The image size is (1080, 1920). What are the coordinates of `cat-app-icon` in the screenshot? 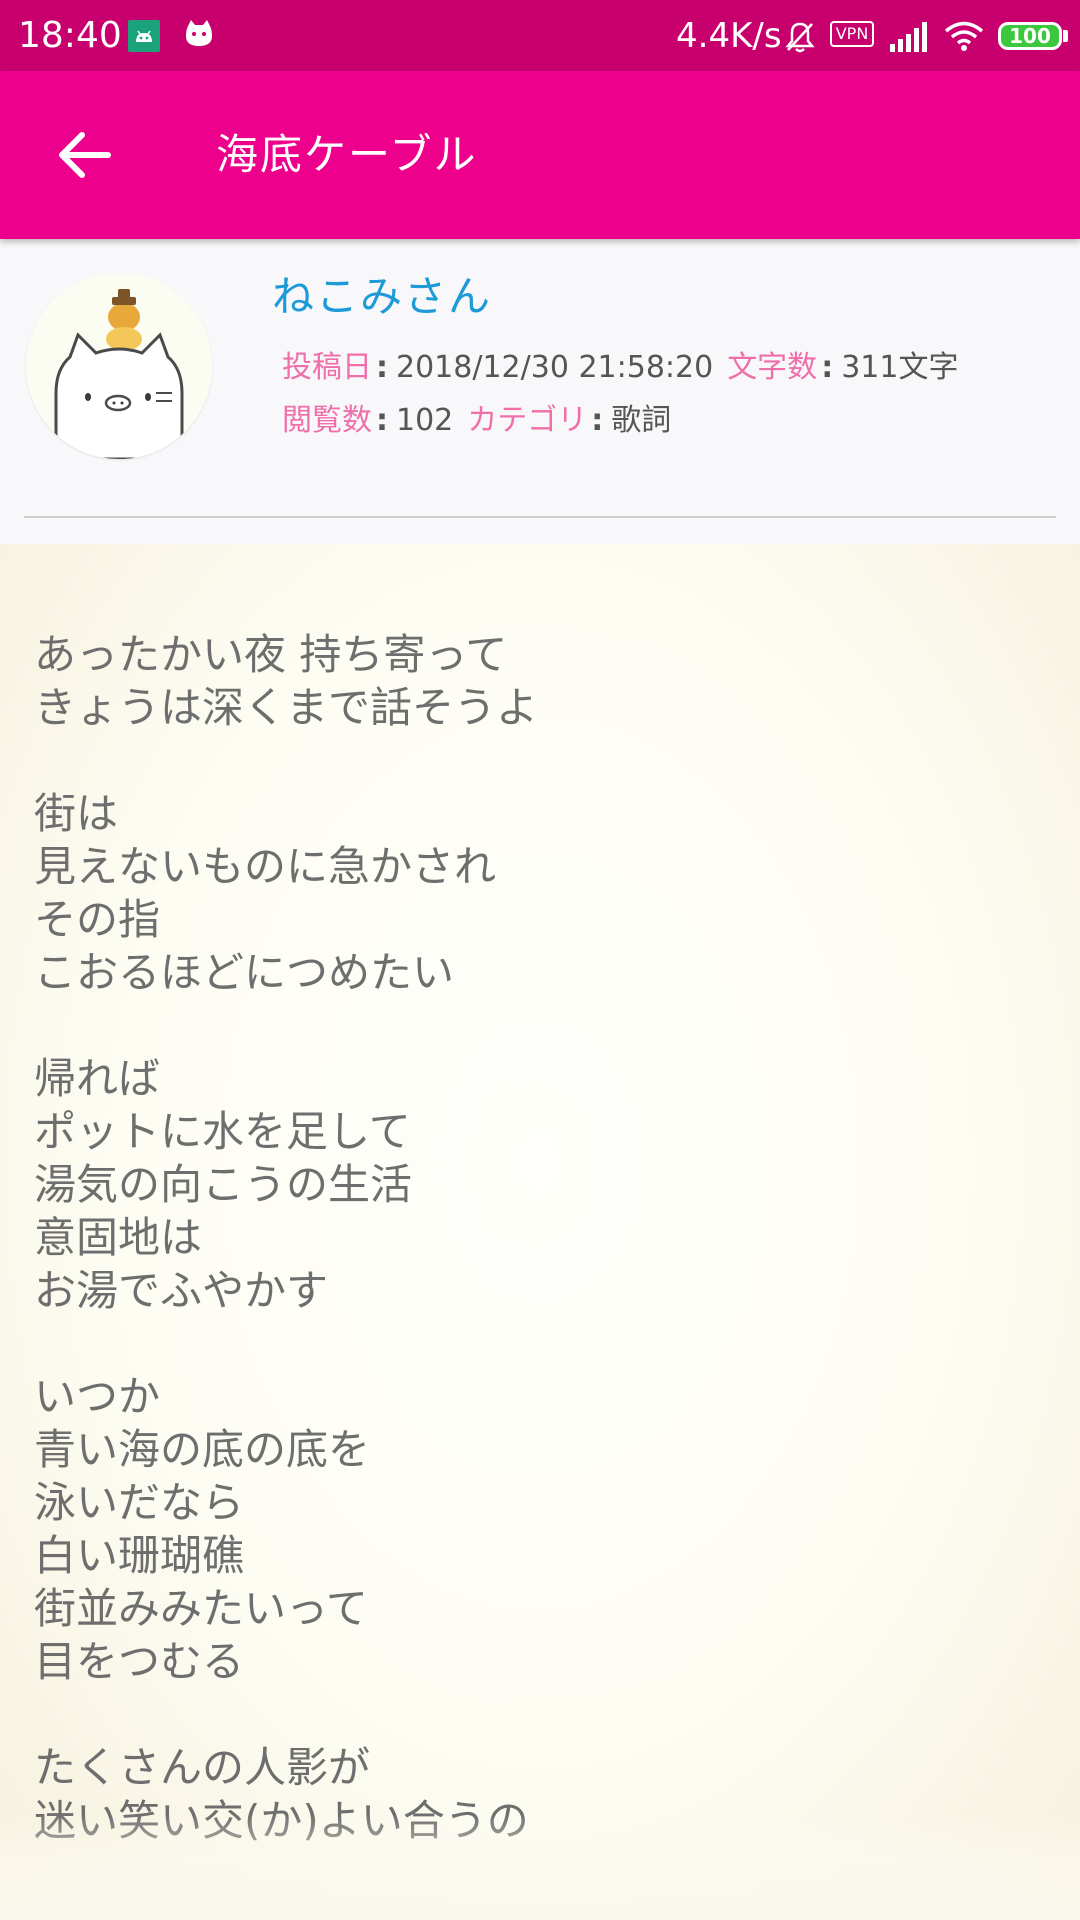 It's located at (199, 33).